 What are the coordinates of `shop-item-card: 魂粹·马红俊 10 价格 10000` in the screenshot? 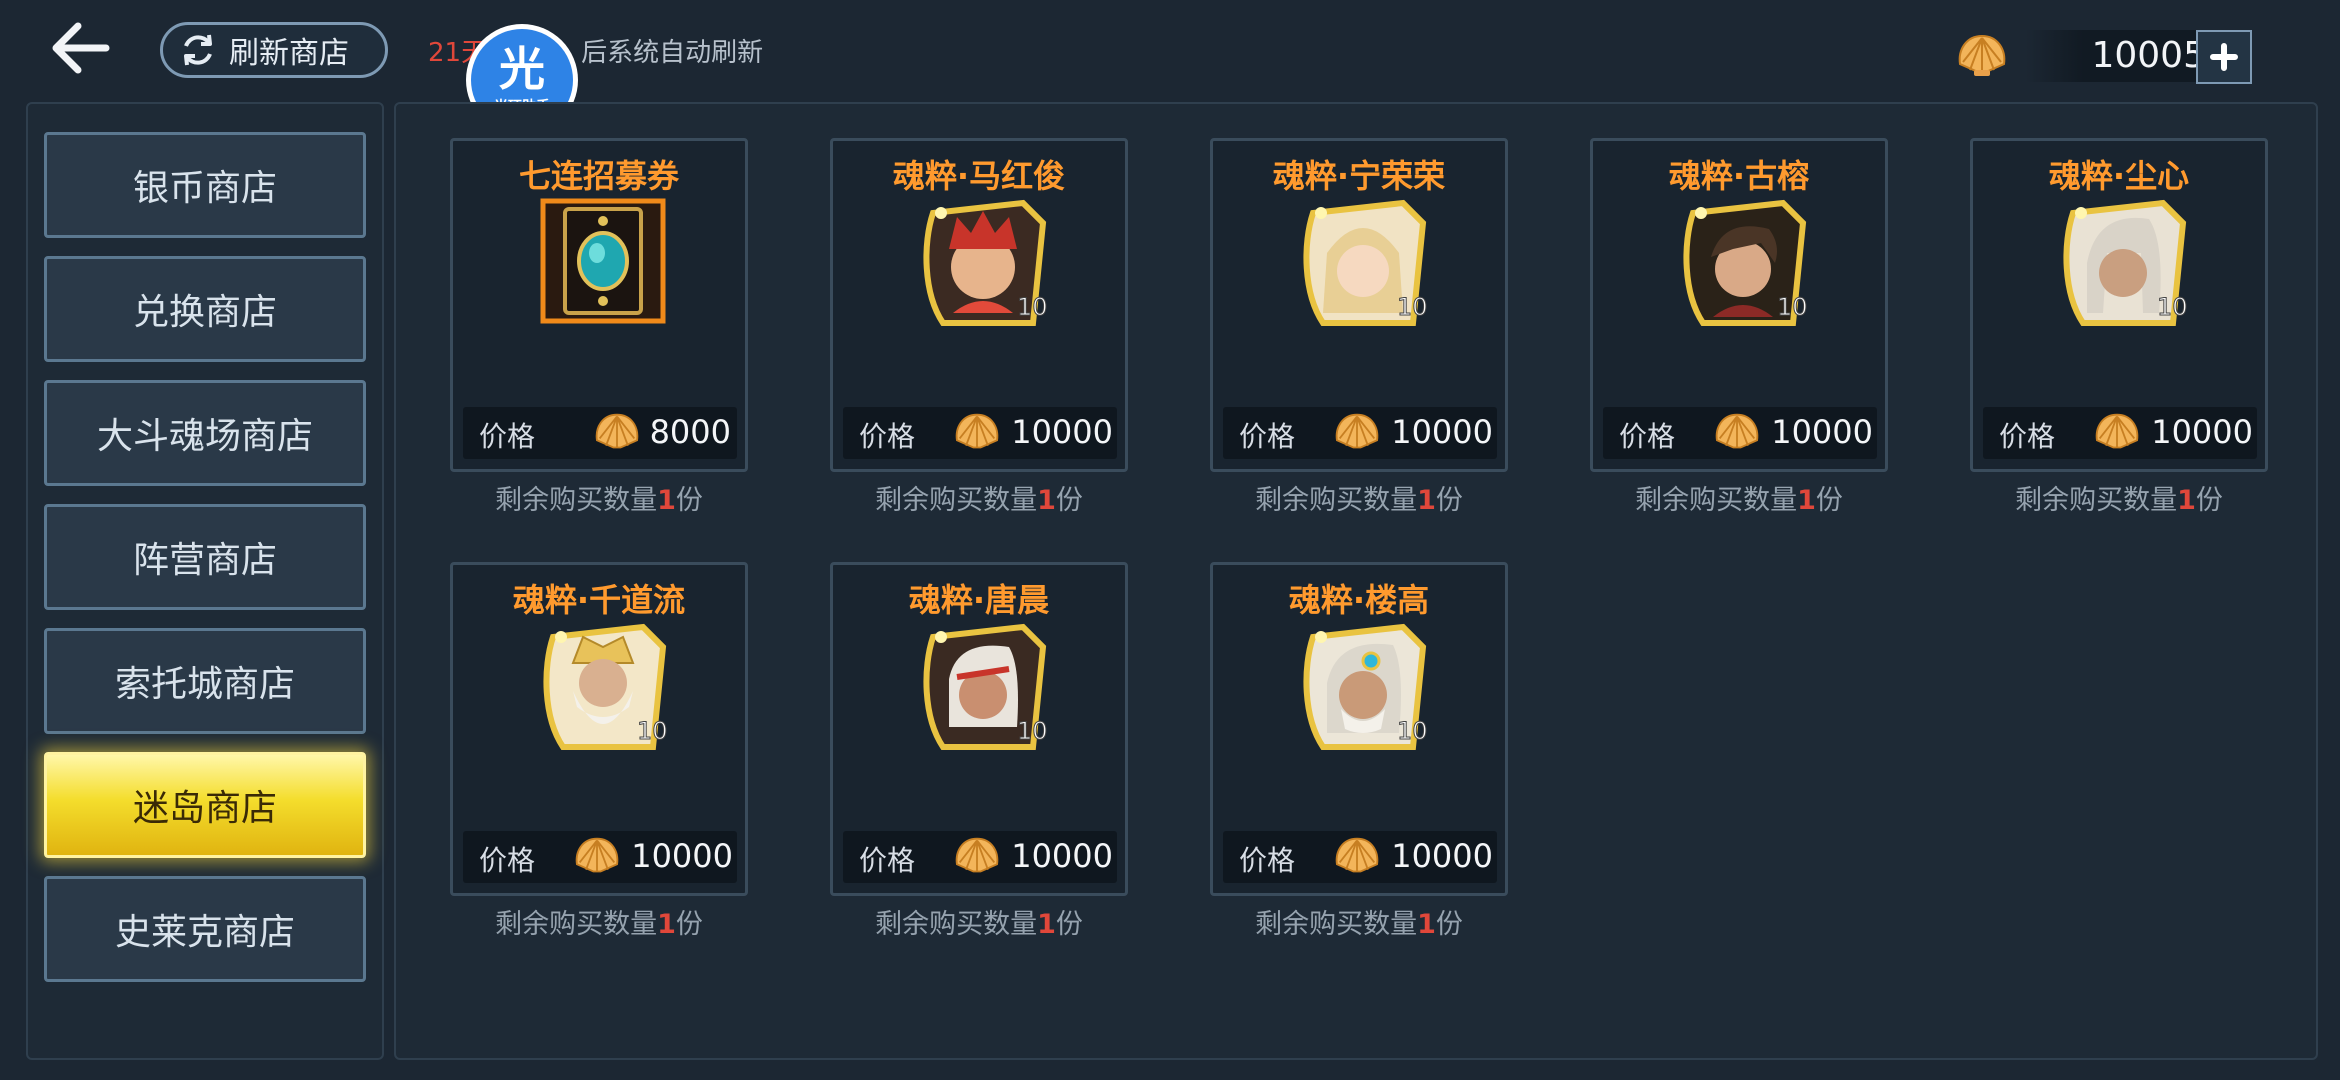 It's located at (979, 305).